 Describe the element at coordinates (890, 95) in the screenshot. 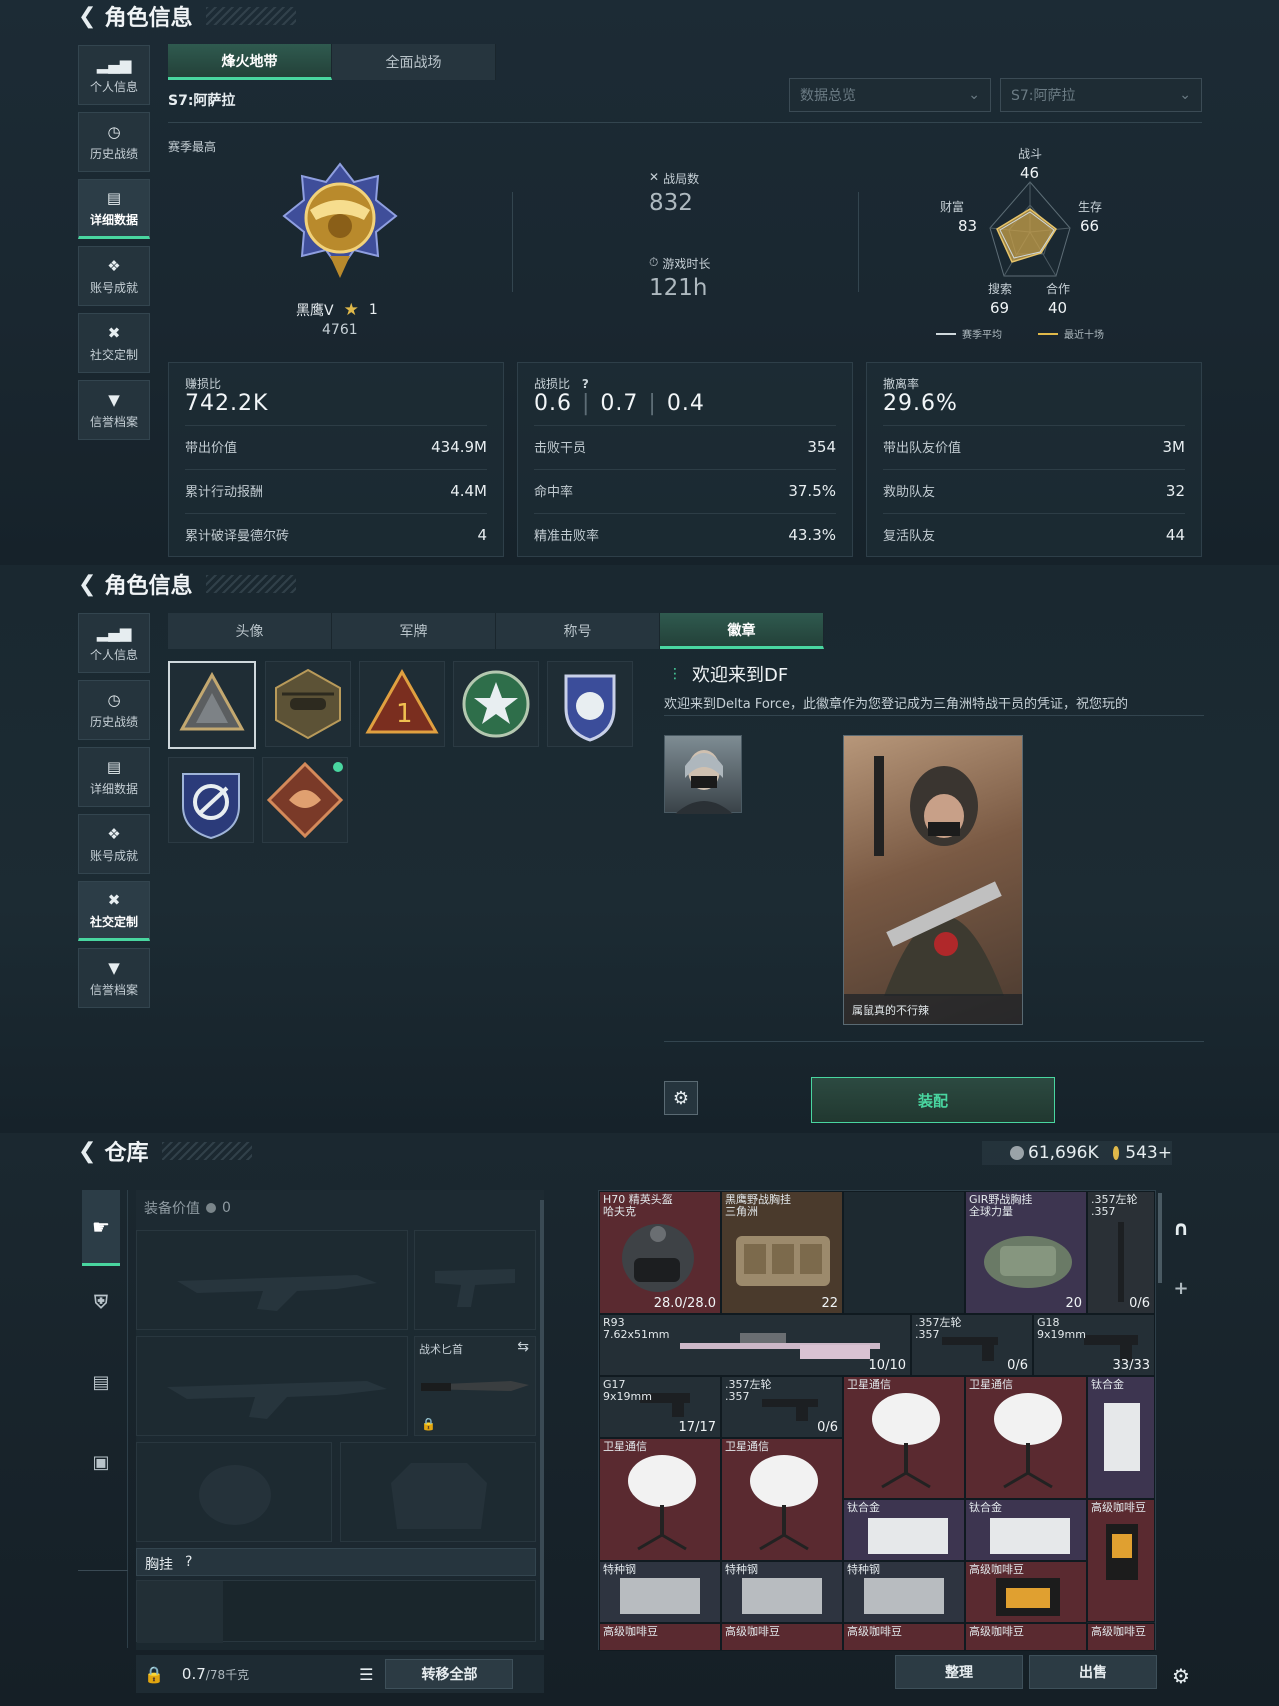

I see `overview-dropdown: 数据总览 ⌄` at that location.